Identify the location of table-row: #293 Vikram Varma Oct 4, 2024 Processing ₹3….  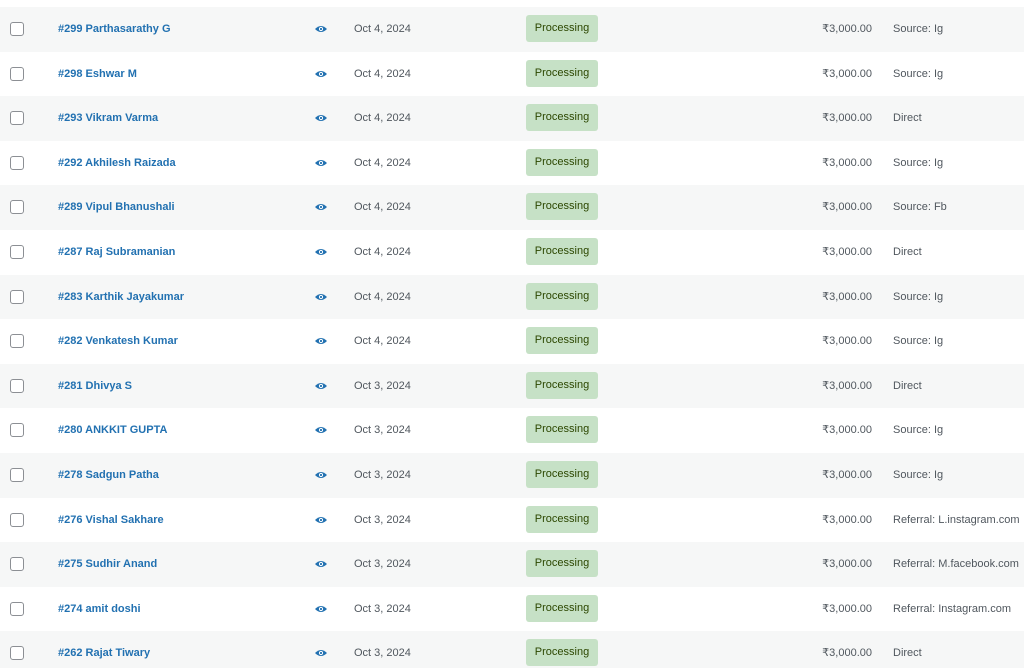
(512, 119).